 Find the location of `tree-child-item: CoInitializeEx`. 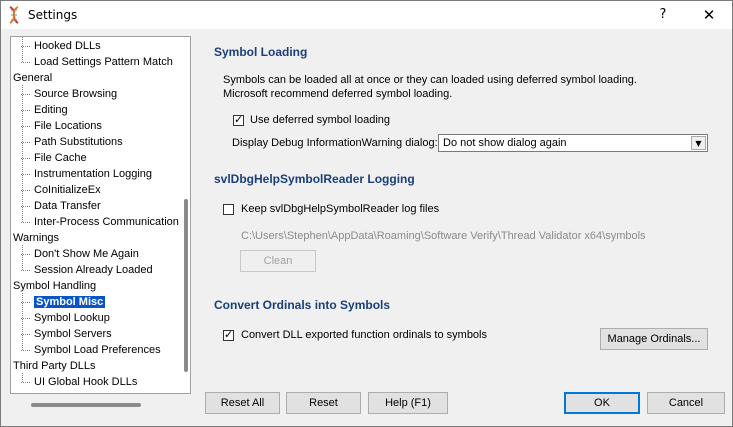

tree-child-item: CoInitializeEx is located at coordinates (61, 190).